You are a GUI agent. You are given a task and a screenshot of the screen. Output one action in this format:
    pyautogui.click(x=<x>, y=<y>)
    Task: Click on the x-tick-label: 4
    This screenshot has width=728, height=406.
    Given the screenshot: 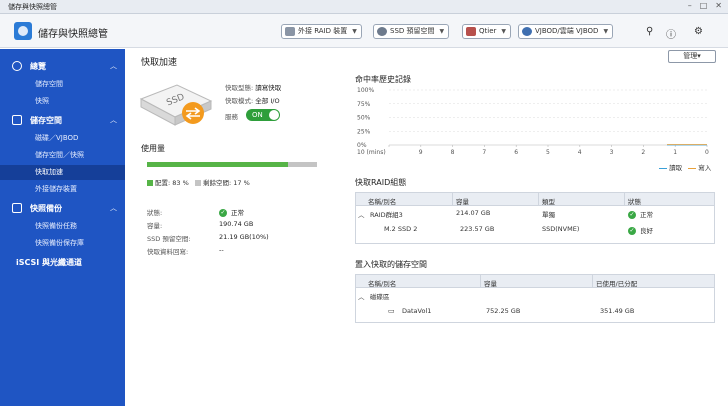 What is the action you would take?
    pyautogui.click(x=580, y=152)
    